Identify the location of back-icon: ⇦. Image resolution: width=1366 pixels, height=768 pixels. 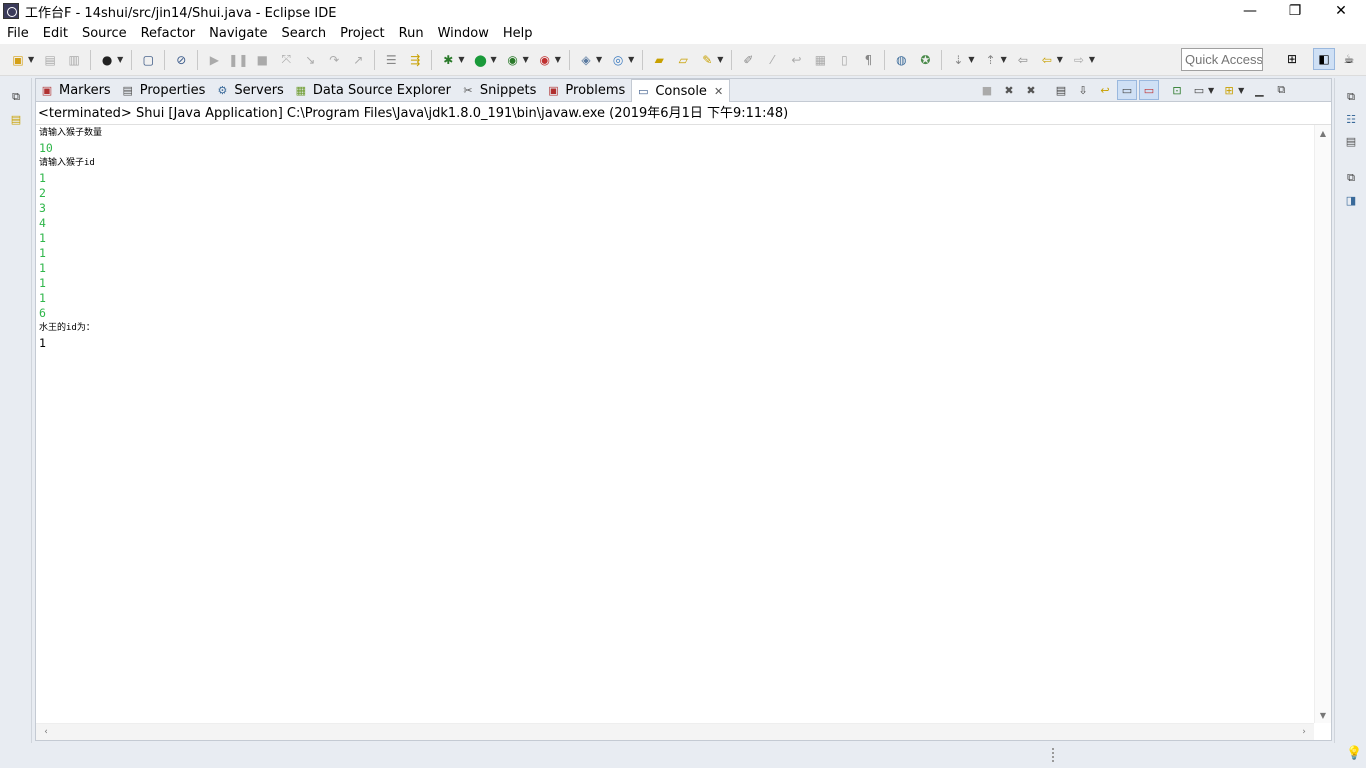
(1047, 60).